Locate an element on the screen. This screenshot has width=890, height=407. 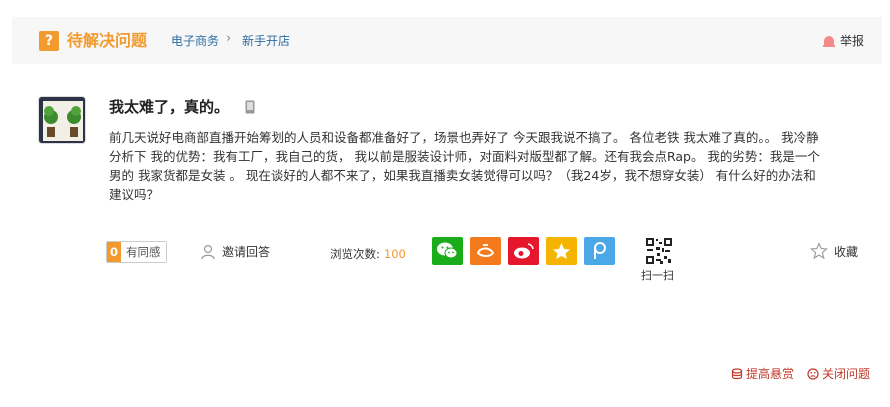
raise-reward-button: 提高悬赏 is located at coordinates (762, 373).